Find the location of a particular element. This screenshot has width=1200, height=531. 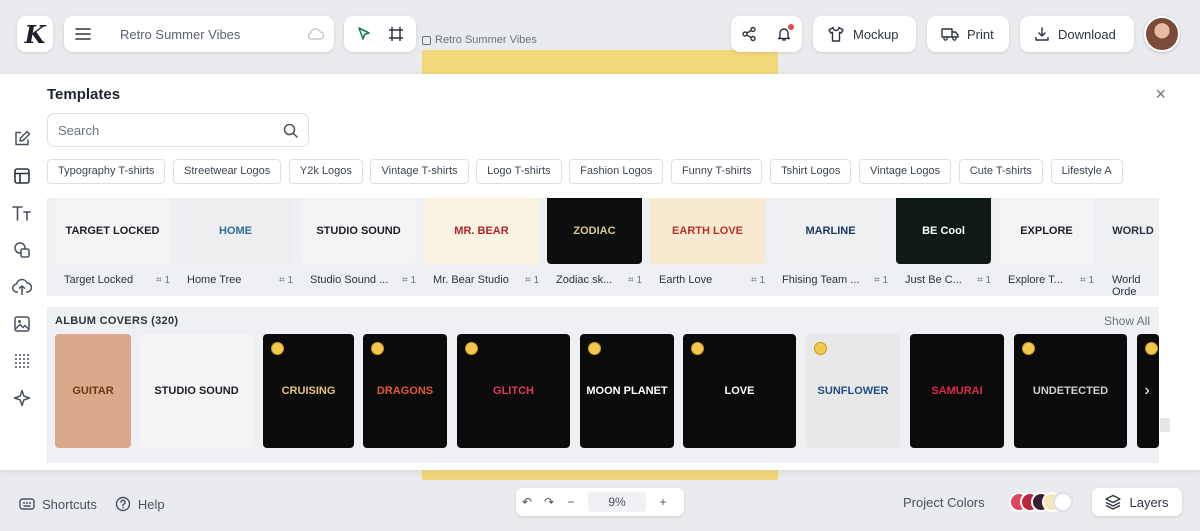

album-cover-card: GUITAR is located at coordinates (93, 391).